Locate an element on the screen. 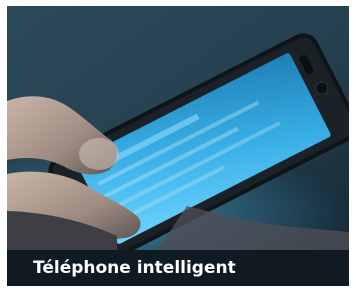 The width and height of the screenshot is (356, 291). image-caption: Téléphone intelligent is located at coordinates (134, 268).